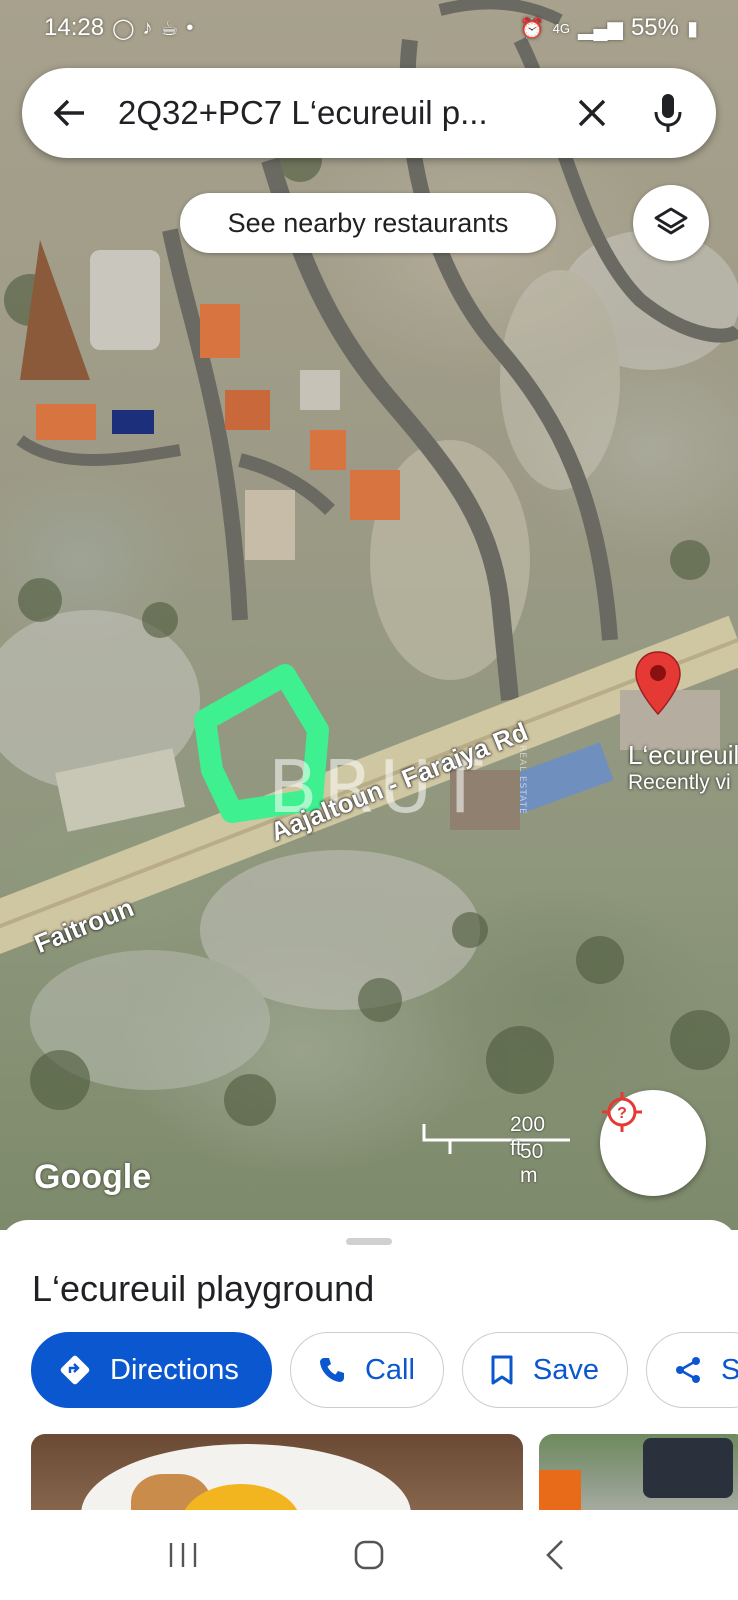 The image size is (738, 1600). Describe the element at coordinates (592, 113) in the screenshot. I see `close-icon` at that location.